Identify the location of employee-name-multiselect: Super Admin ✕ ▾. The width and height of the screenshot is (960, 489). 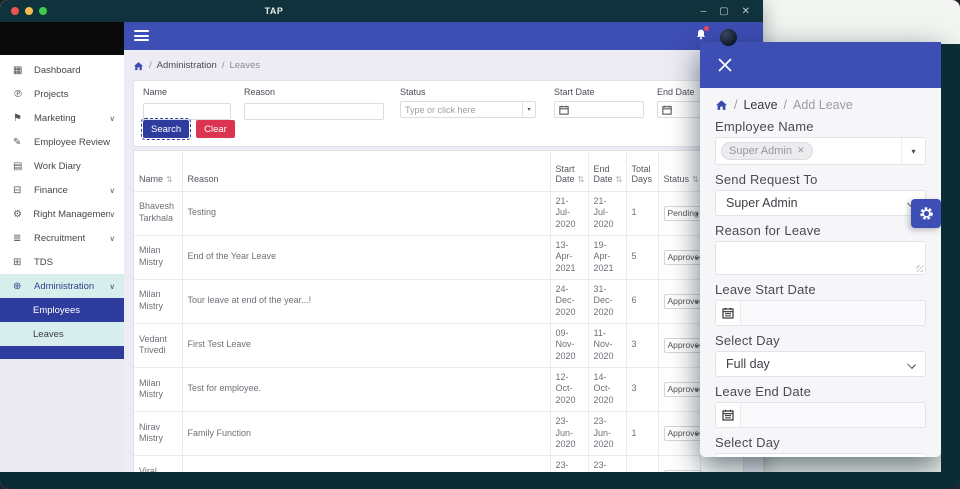
(820, 151).